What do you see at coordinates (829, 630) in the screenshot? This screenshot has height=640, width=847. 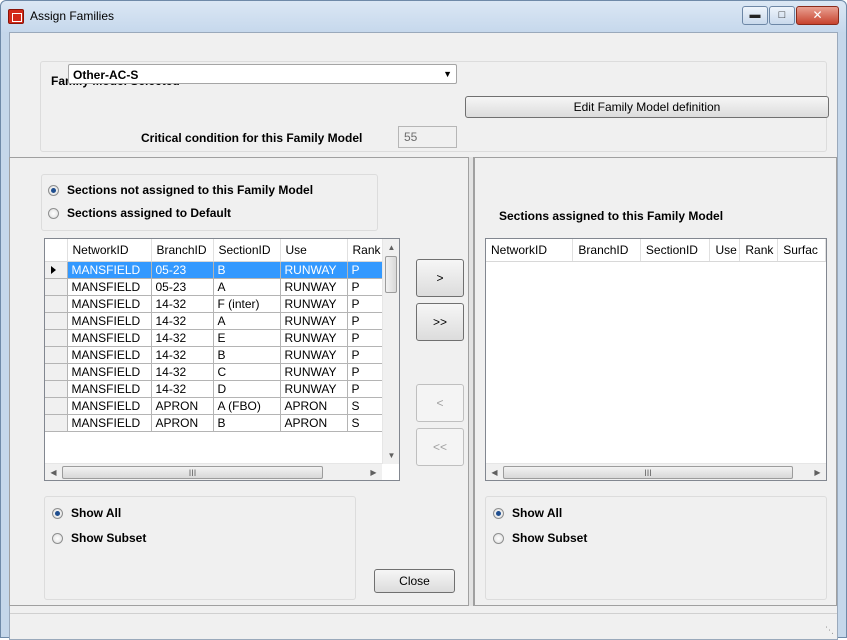 I see `resize-grip-icon: ⋱` at bounding box center [829, 630].